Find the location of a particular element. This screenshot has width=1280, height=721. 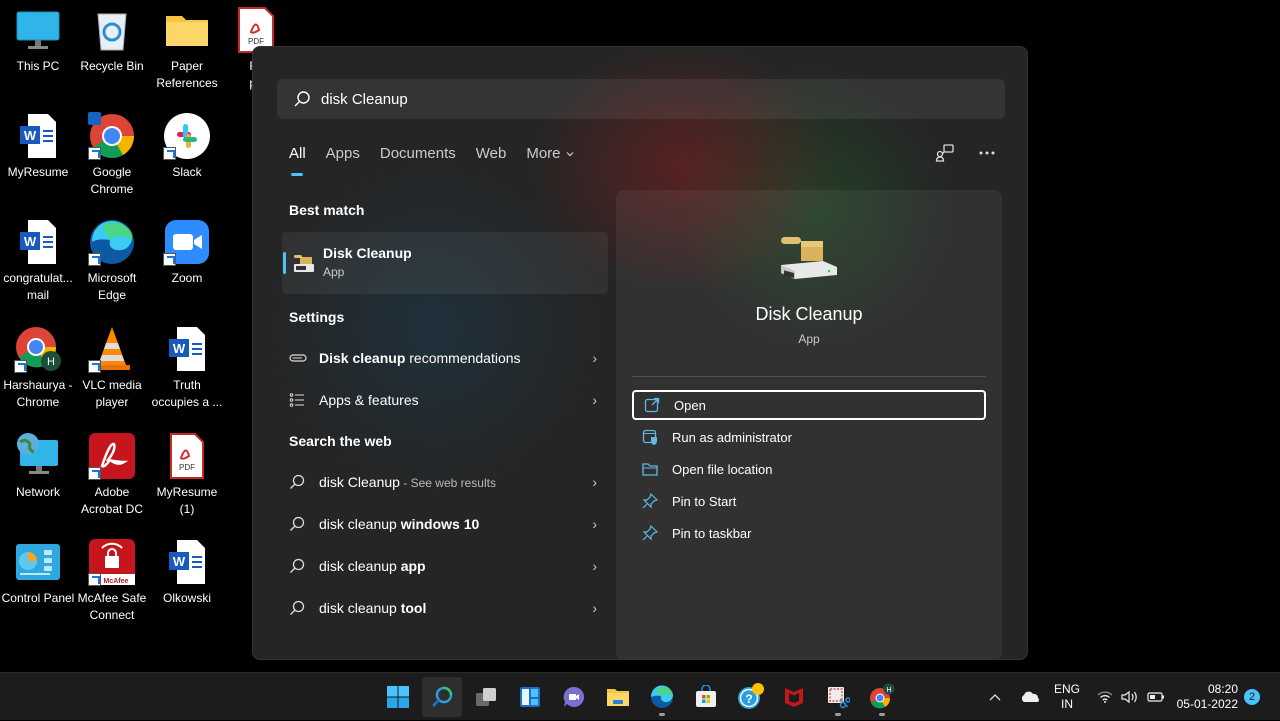

desktop-icon-congratulations-mail: W congratulat... mail is located at coordinates (38, 261).